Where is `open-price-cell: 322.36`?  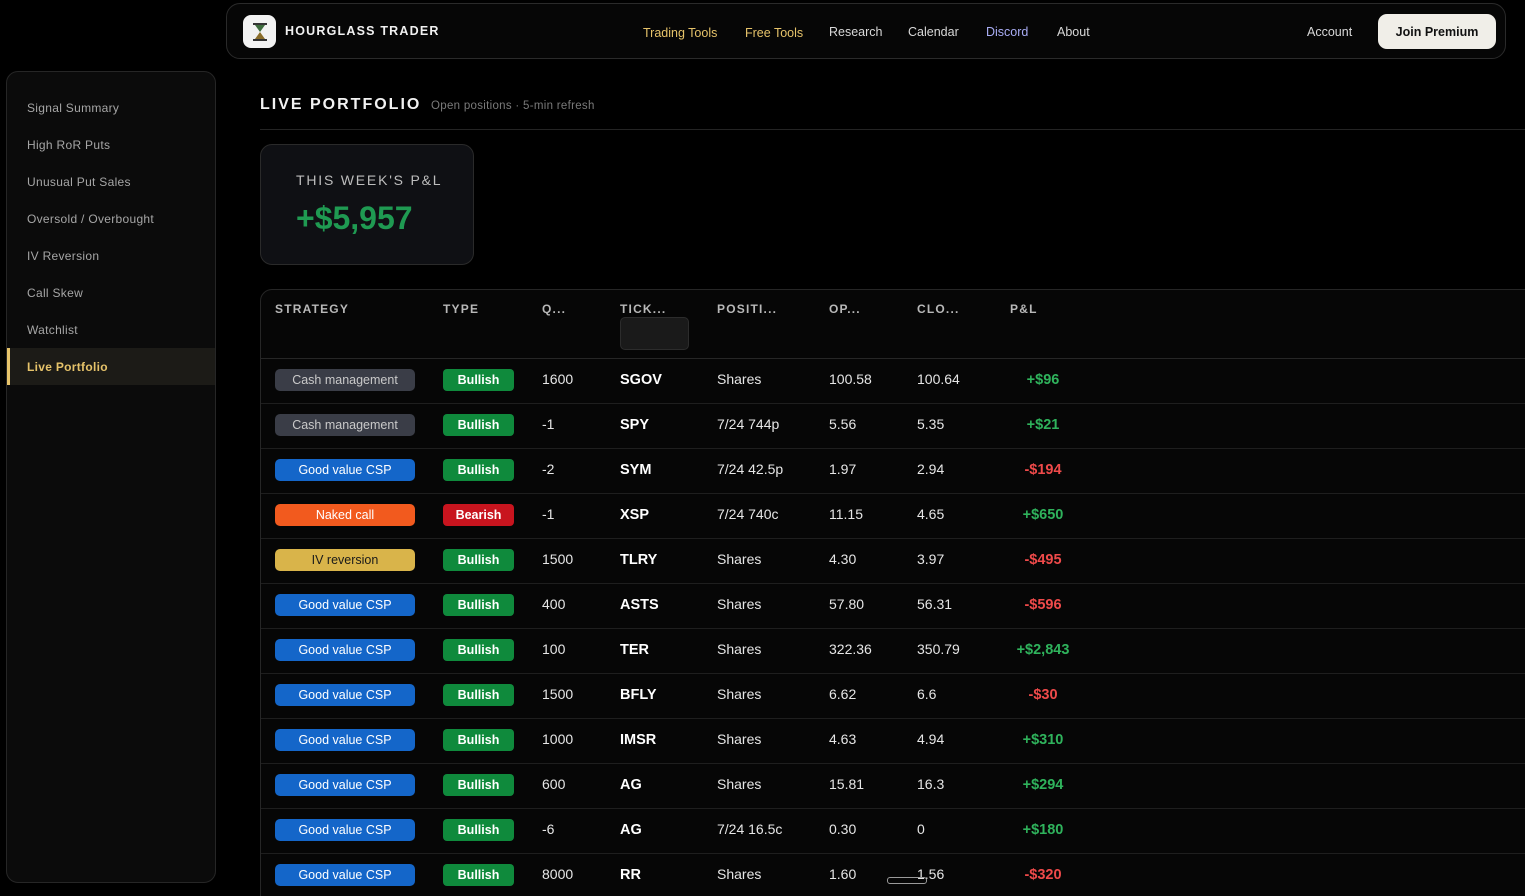
open-price-cell: 322.36 is located at coordinates (850, 649).